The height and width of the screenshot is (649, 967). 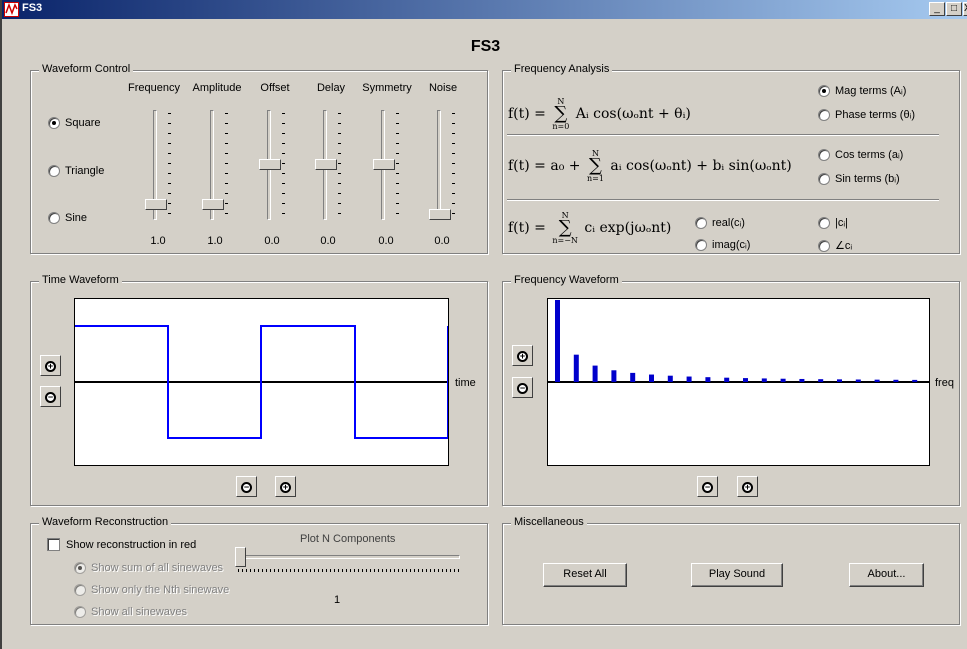 I want to click on maximize-button: □, so click(x=954, y=9).